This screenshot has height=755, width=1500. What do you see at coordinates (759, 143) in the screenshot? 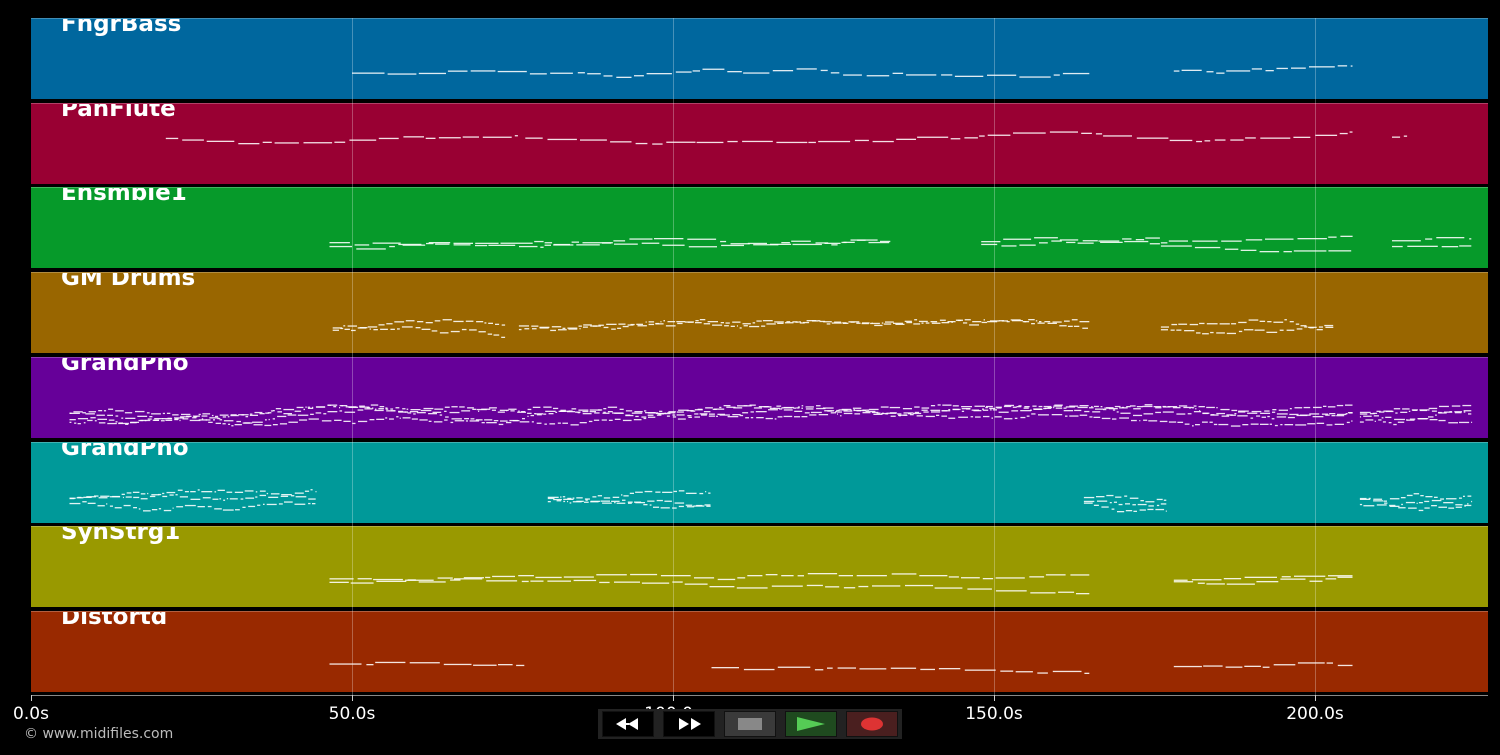
I see `track-lane: PanFlute` at bounding box center [759, 143].